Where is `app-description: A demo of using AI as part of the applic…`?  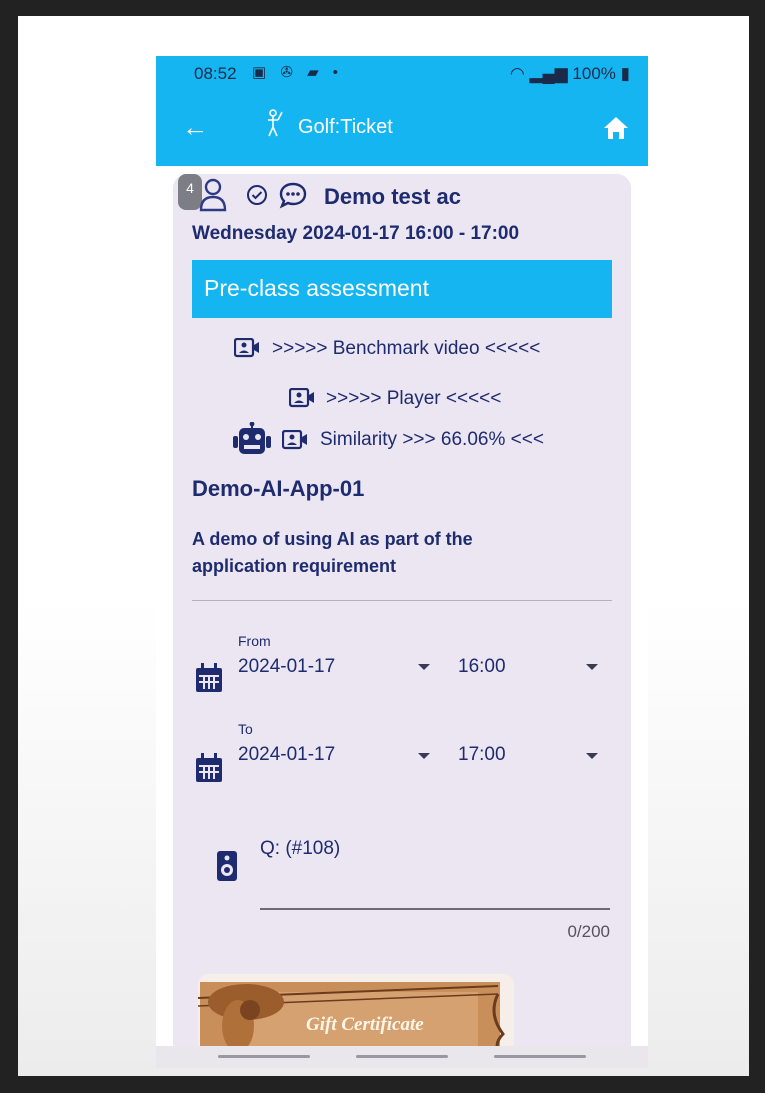 app-description: A demo of using AI as part of the applic… is located at coordinates (332, 552).